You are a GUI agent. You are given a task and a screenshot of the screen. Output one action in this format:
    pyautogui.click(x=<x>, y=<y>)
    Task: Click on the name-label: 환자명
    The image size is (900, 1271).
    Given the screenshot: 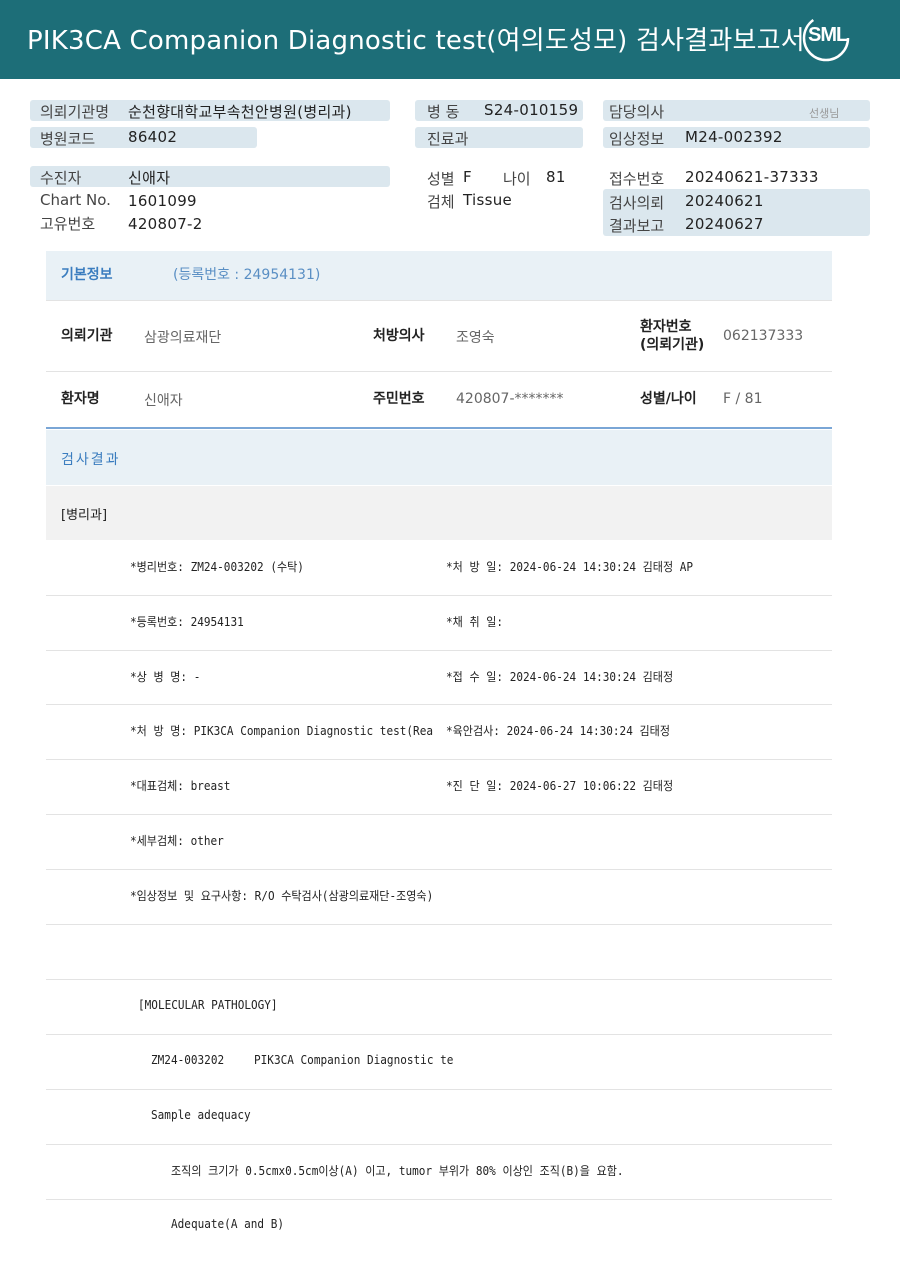 What is the action you would take?
    pyautogui.click(x=80, y=399)
    